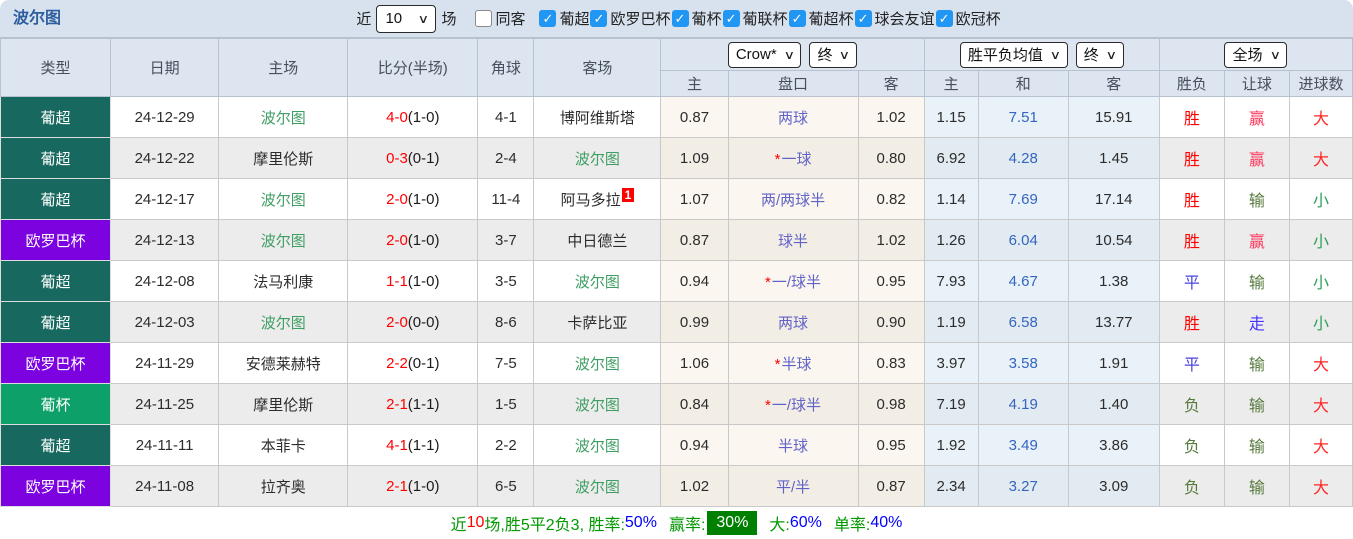 Image resolution: width=1353 pixels, height=539 pixels. Describe the element at coordinates (500, 18) in the screenshot. I see `same-away-filter: 同客` at that location.